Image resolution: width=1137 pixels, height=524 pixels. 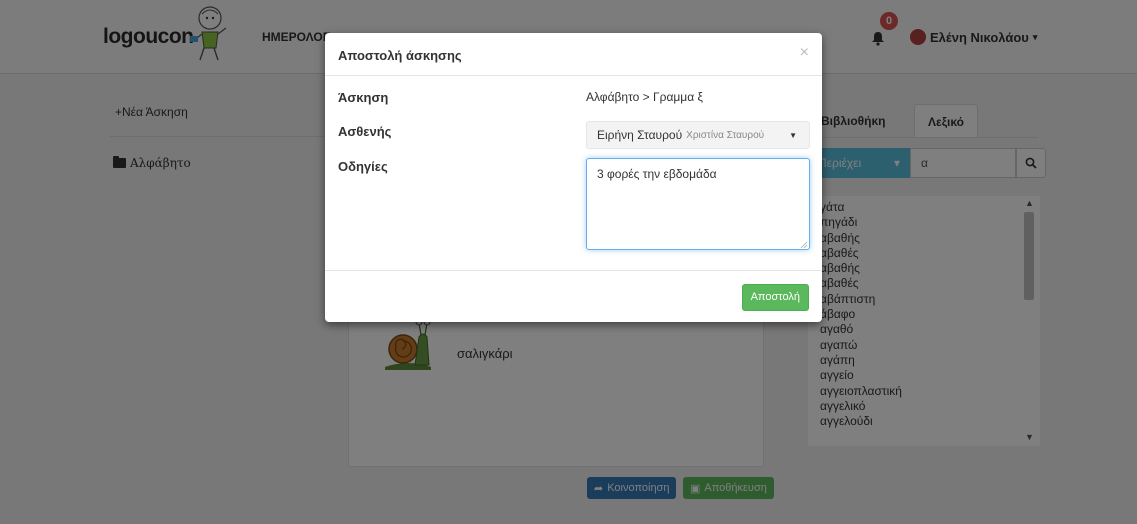 I want to click on instructions-textarea: 3 φορές την εβδομάδα, so click(x=698, y=204).